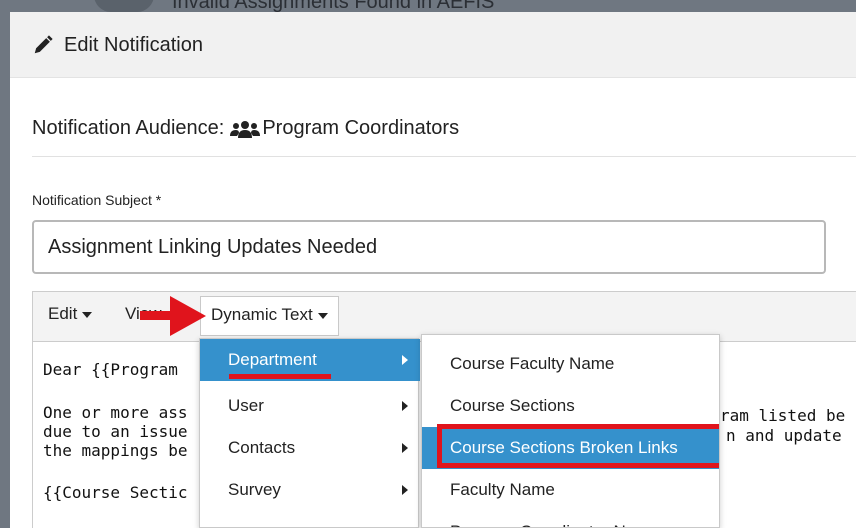  I want to click on annotation-underline, so click(280, 376).